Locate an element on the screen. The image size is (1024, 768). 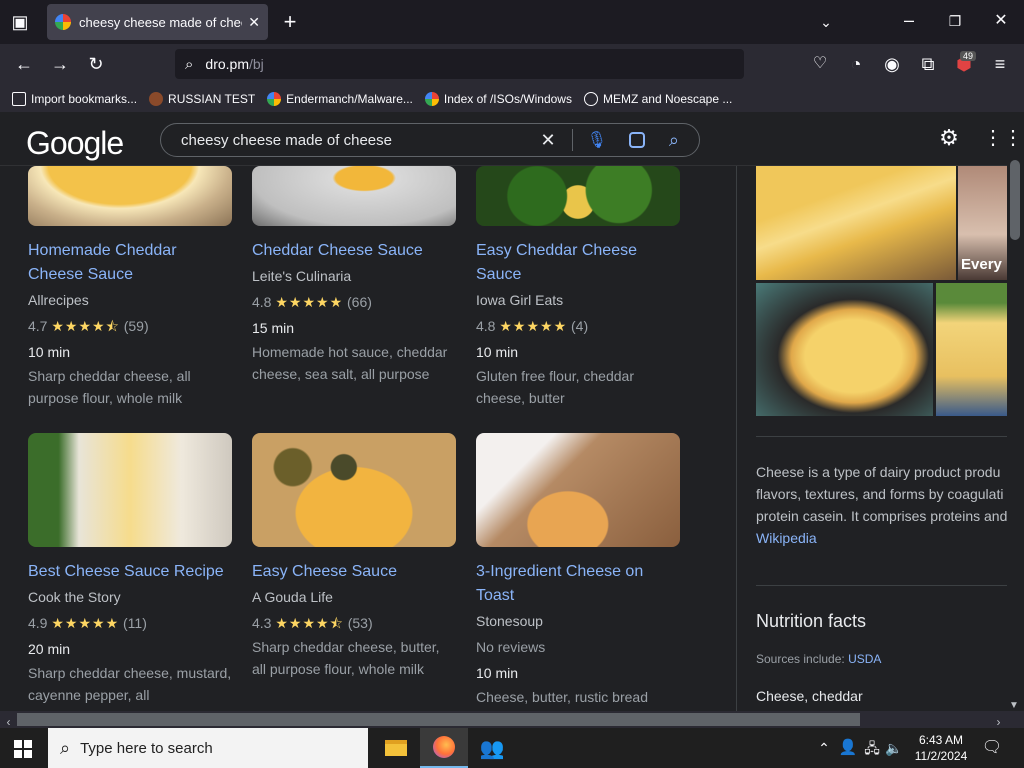
search-submit-icon: ⌕ is located at coordinates (674, 140).